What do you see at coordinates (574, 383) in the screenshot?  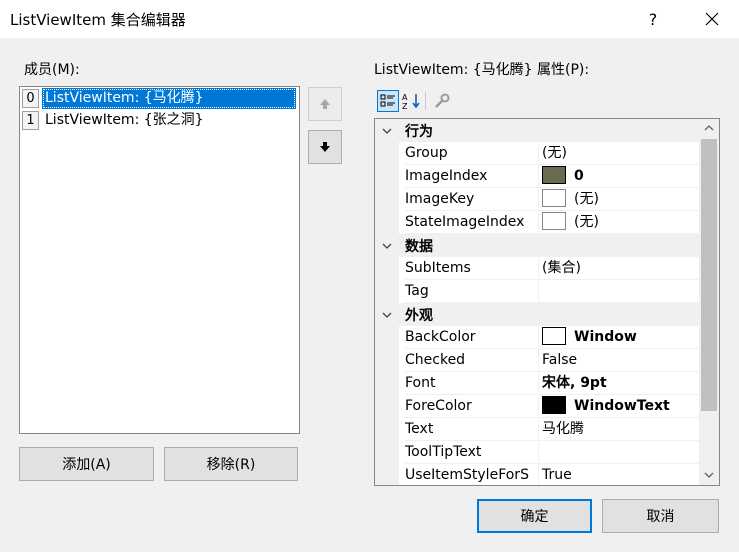 I see `font-value: 宋体, 9pt` at bounding box center [574, 383].